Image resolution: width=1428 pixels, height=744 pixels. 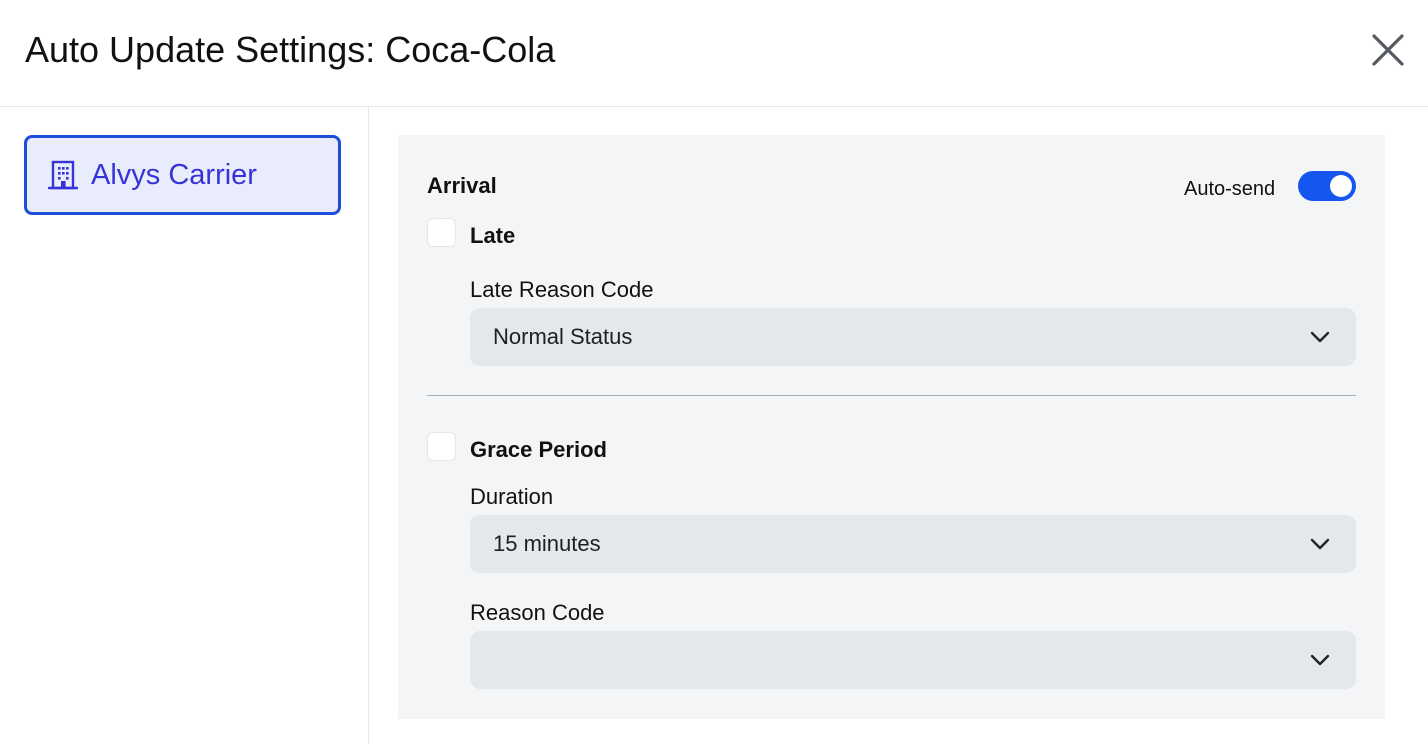 What do you see at coordinates (63, 175) in the screenshot?
I see `building-icon` at bounding box center [63, 175].